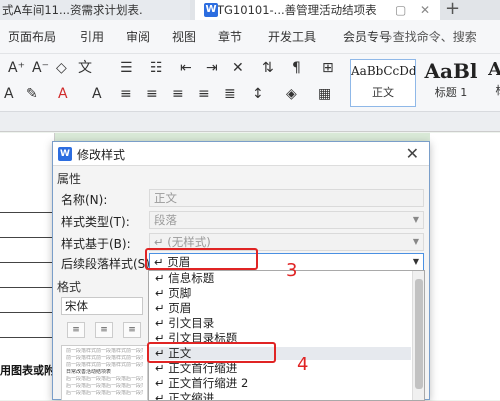 Image resolution: width=500 pixels, height=401 pixels. I want to click on search-text: 查找命令、搜索, so click(434, 37).